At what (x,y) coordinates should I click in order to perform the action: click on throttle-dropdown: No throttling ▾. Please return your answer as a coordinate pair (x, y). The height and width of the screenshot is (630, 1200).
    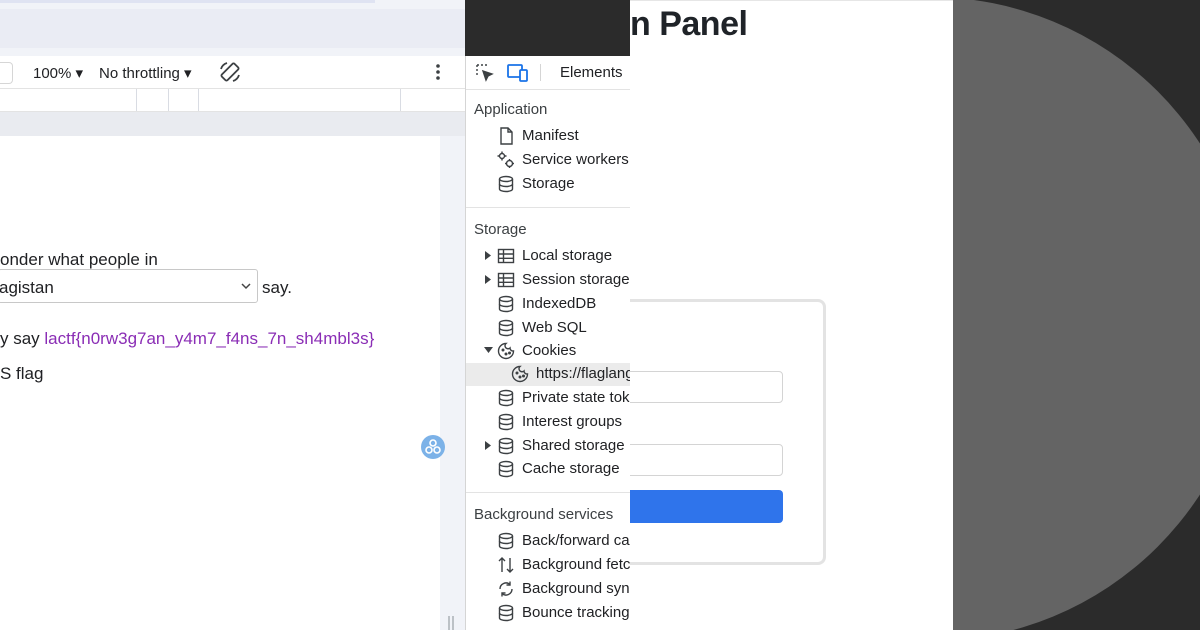
    Looking at the image, I should click on (145, 73).